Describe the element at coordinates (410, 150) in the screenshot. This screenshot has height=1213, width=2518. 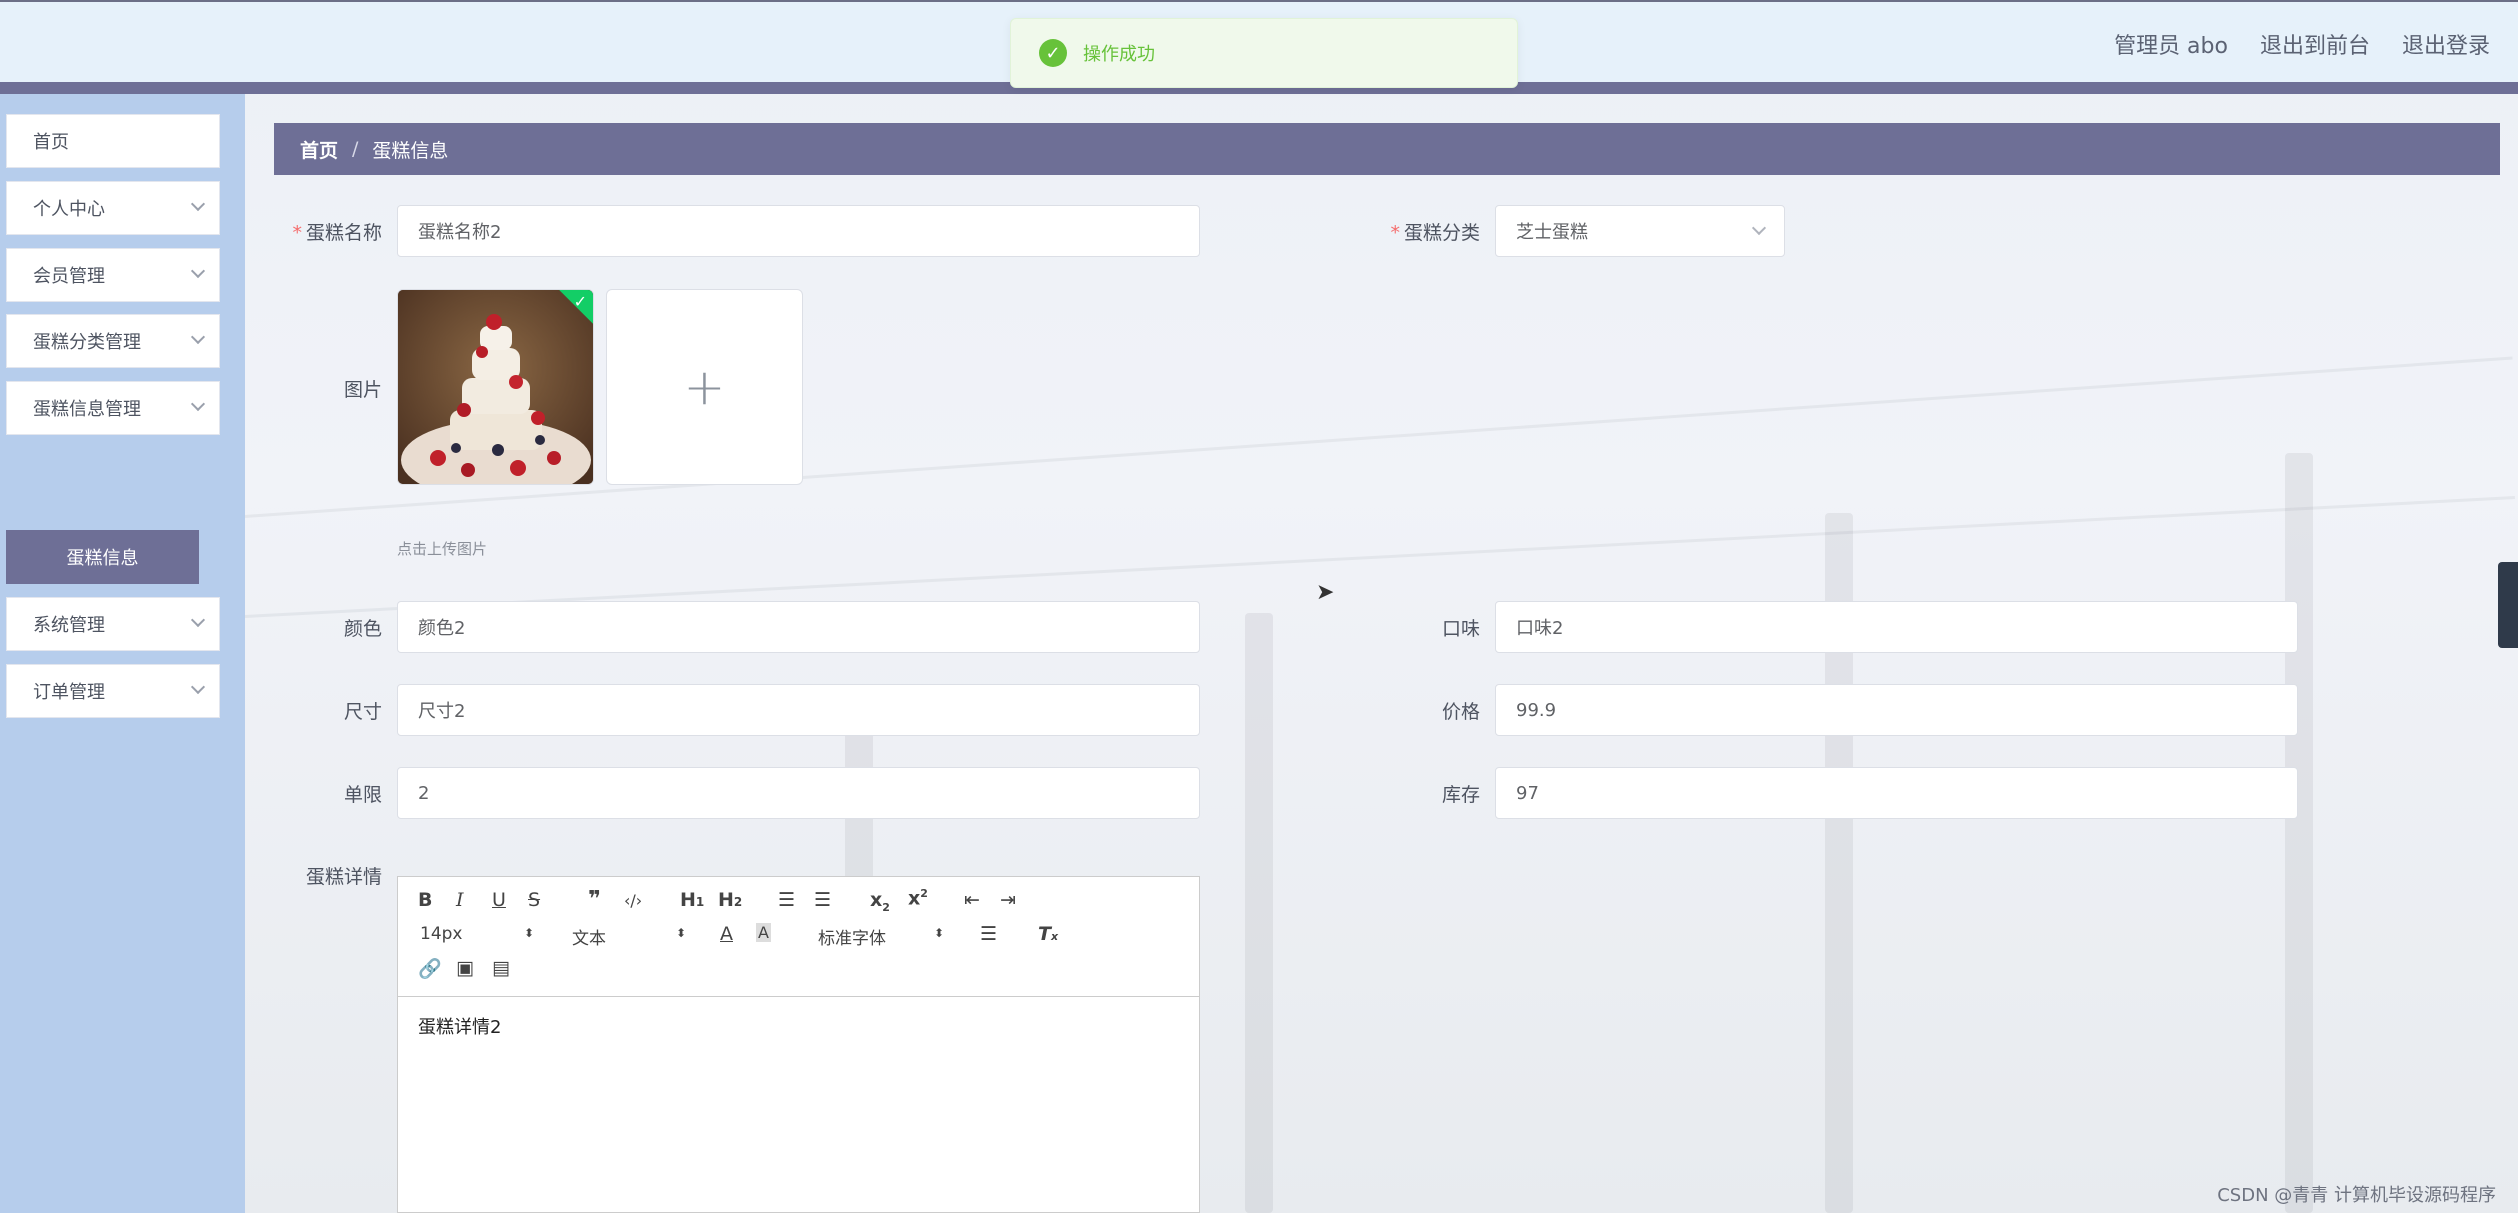
I see `breadcrumb-current: 蛋糕信息` at that location.